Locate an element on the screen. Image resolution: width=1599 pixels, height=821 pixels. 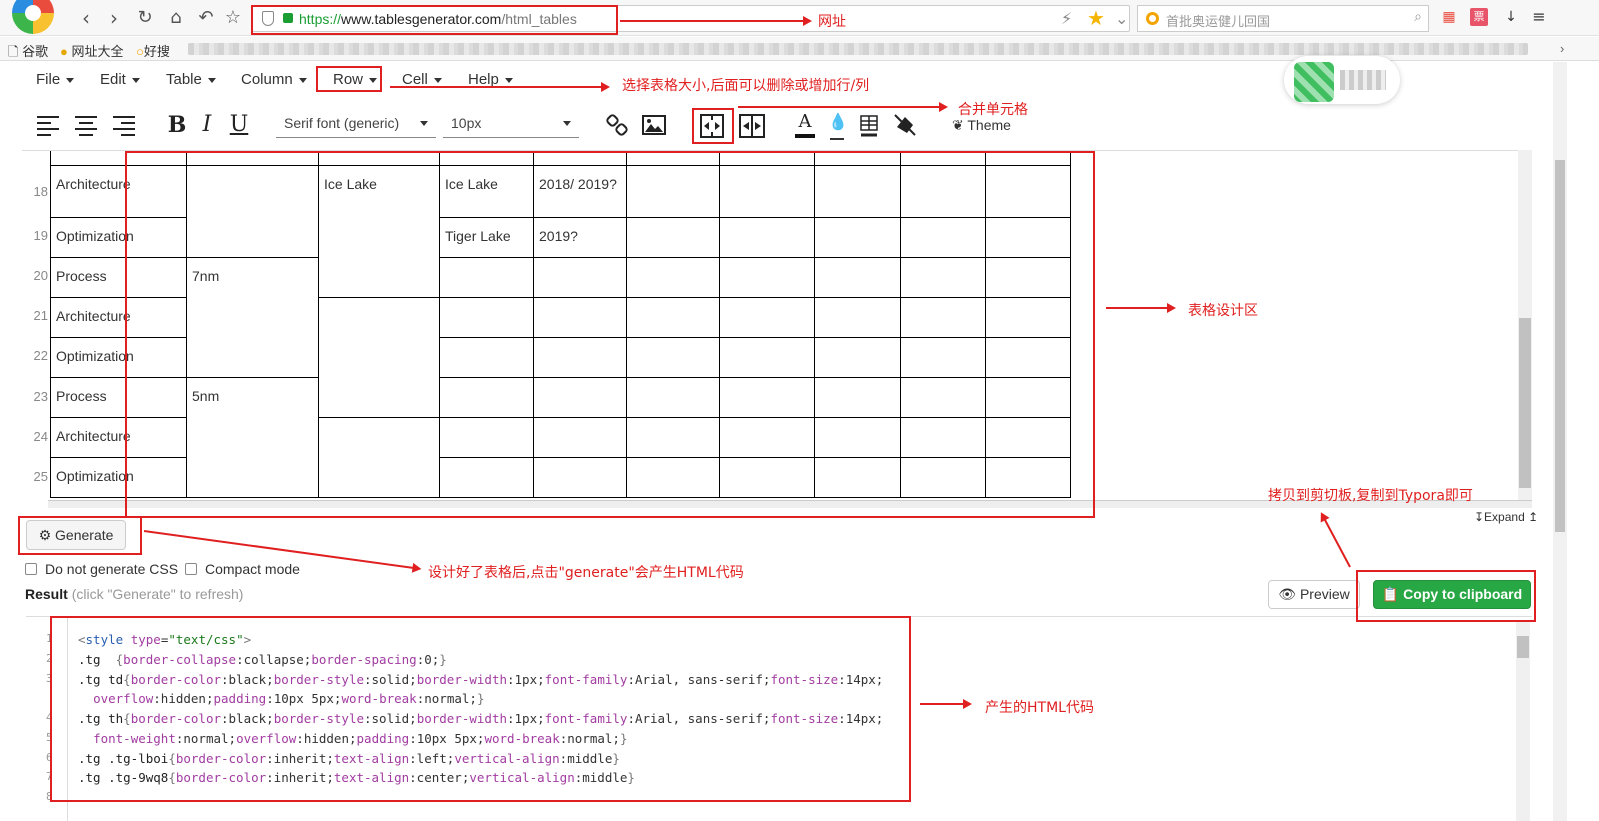
page-scrollbar is located at coordinates (1560, 441).